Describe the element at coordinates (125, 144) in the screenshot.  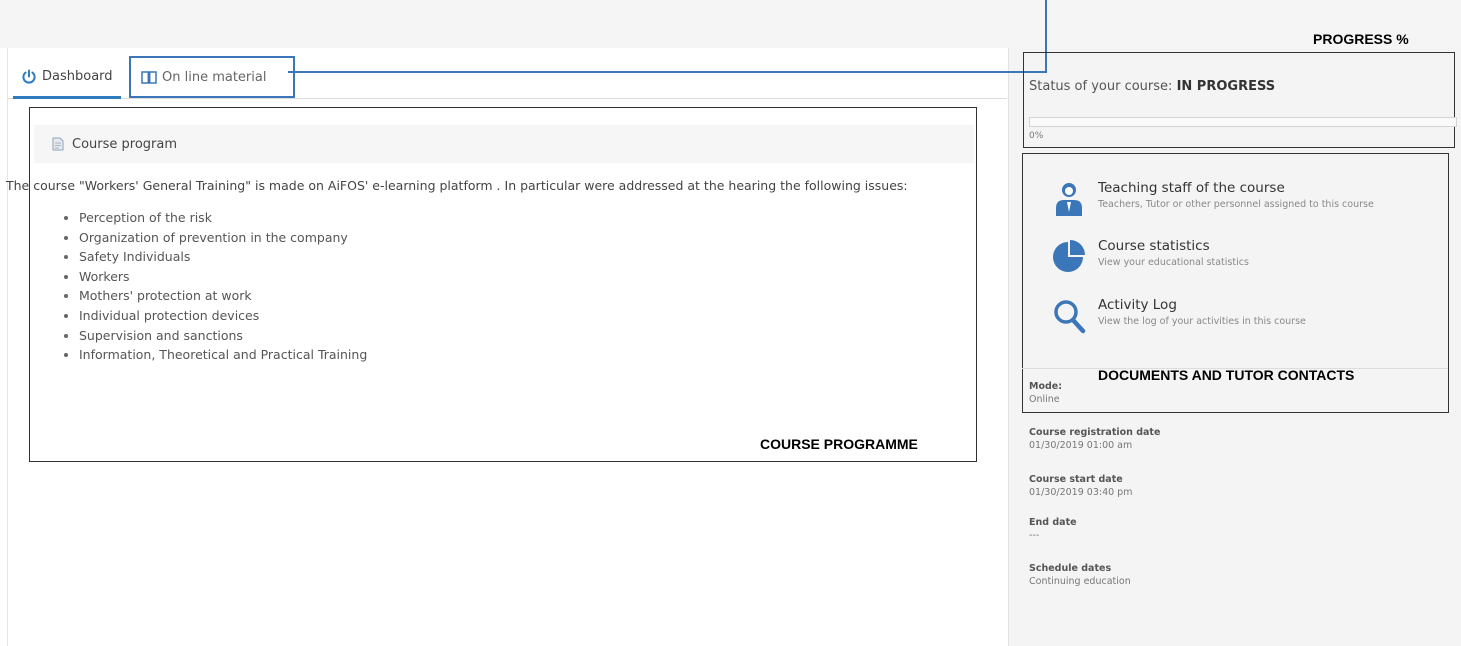
I see `course-program-title: Course program` at that location.